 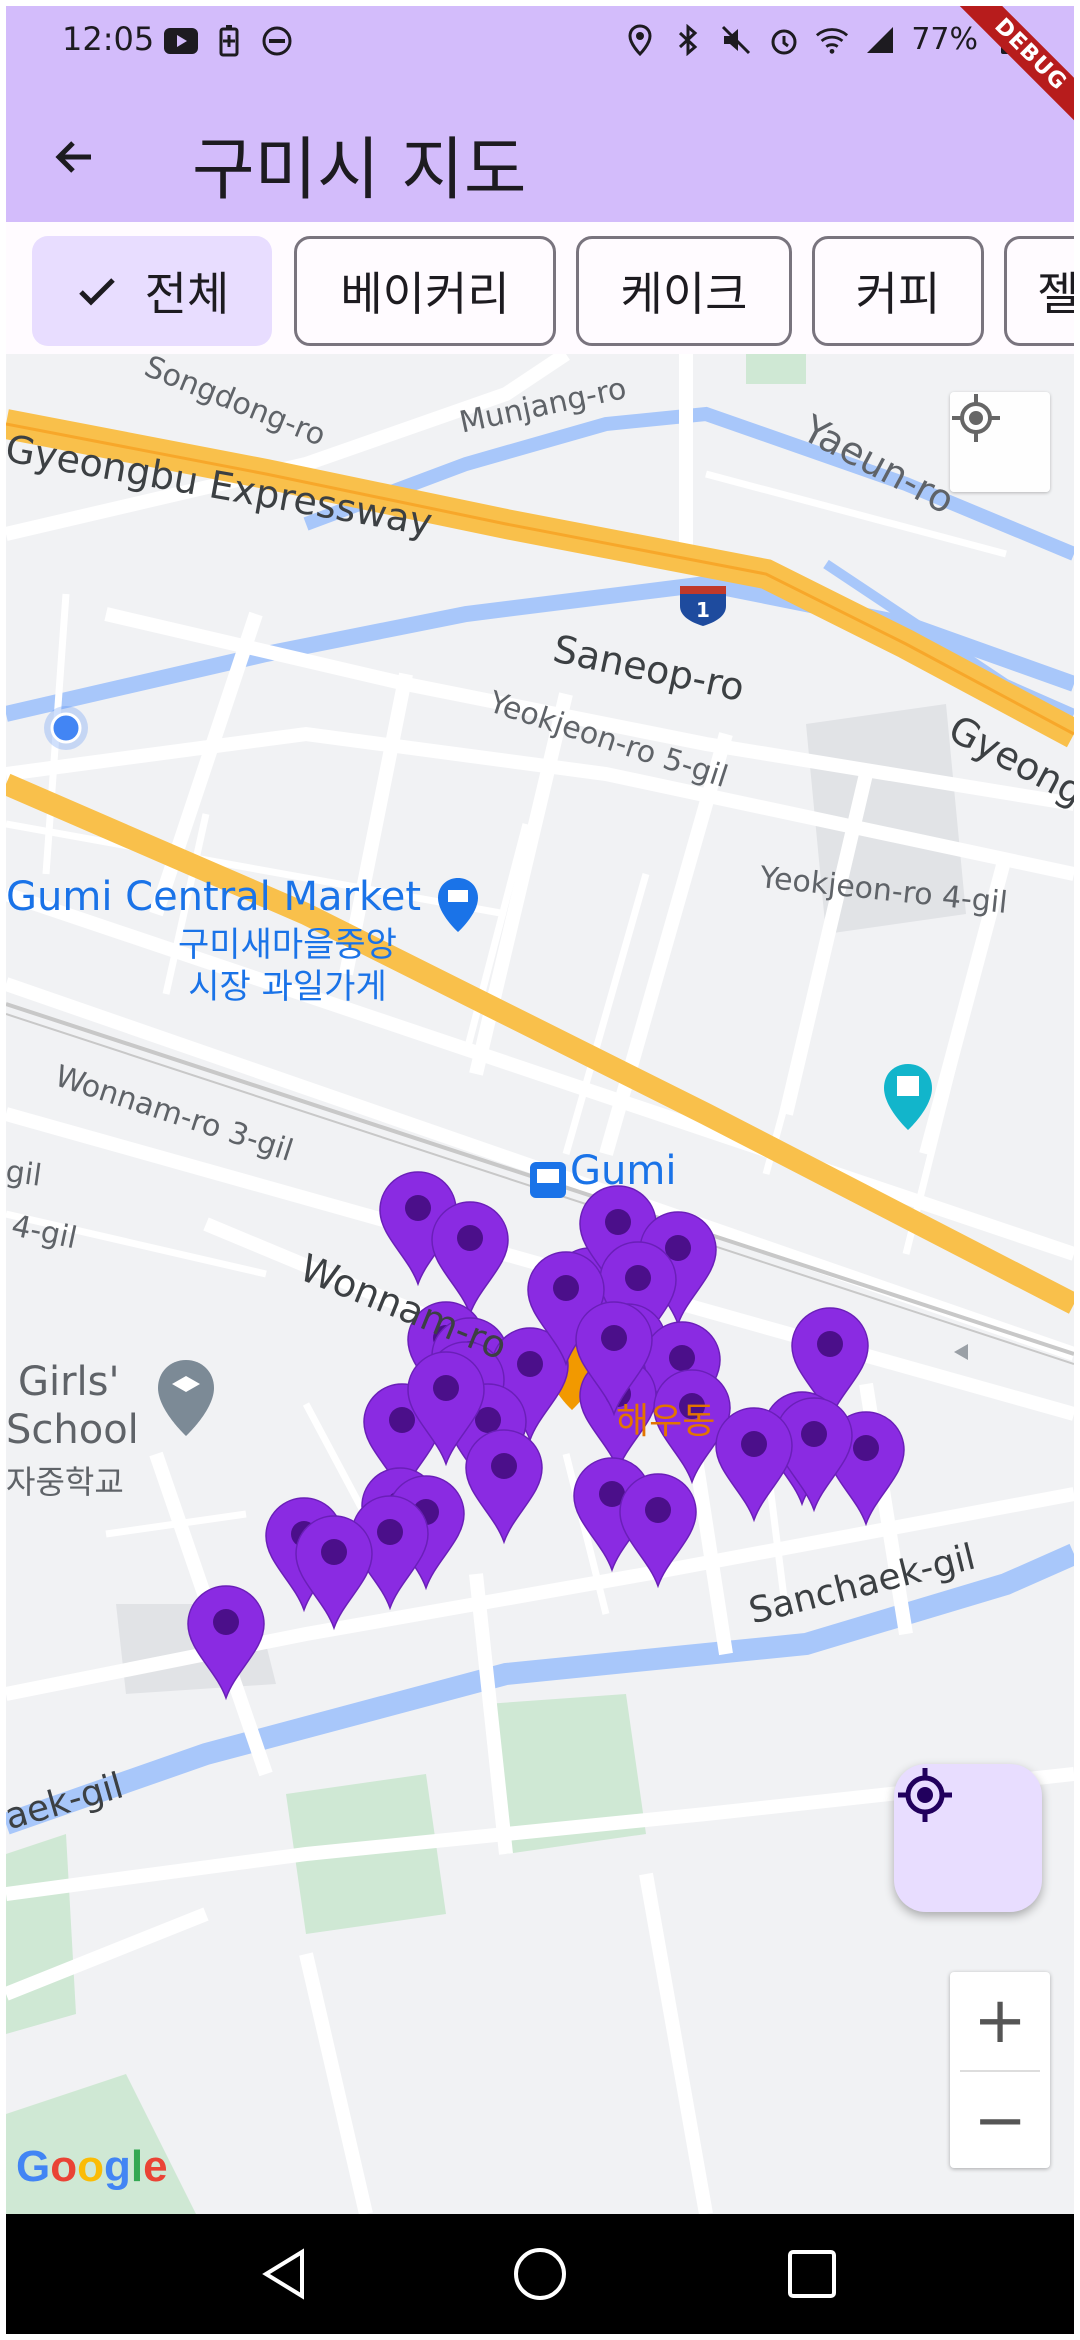 I want to click on chip-label: 전체, so click(x=187, y=294).